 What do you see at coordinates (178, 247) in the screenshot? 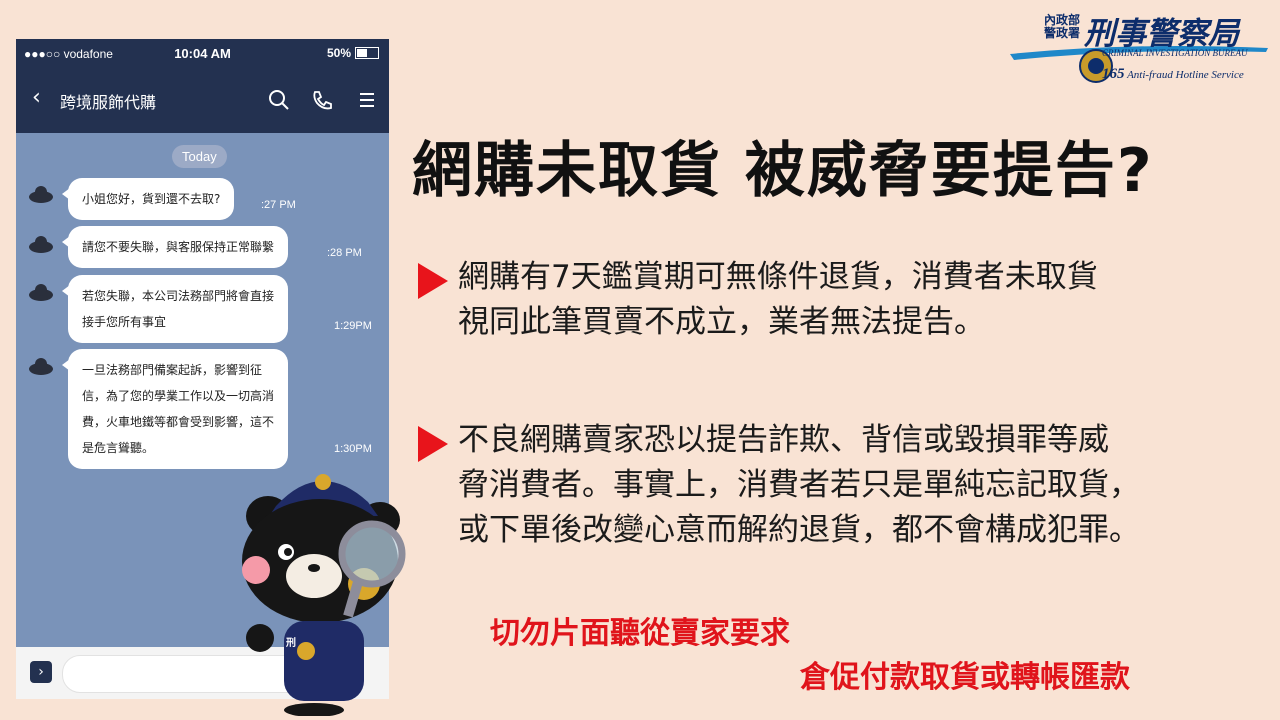
I see `message-line: 請您不要失聯，與客服保持正常聯繫` at bounding box center [178, 247].